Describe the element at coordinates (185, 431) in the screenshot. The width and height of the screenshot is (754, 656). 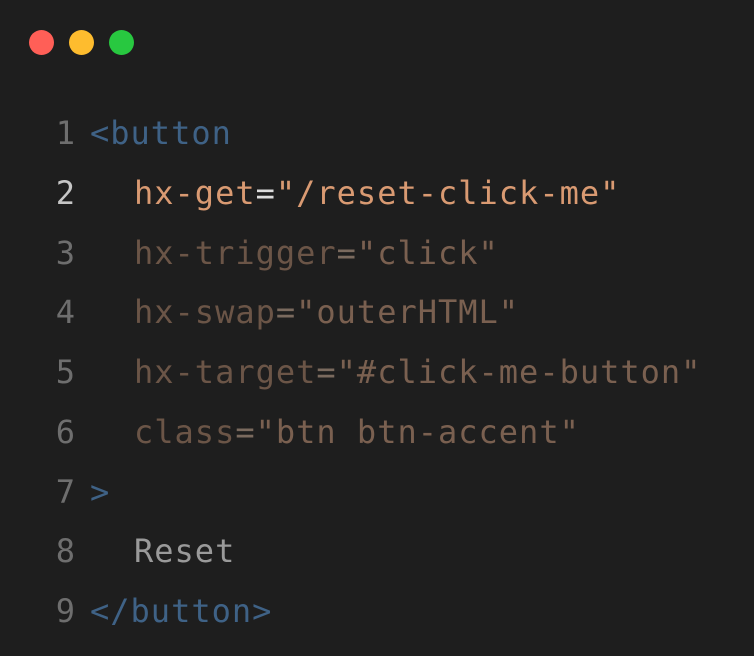
I see `code-token-attr: class` at that location.